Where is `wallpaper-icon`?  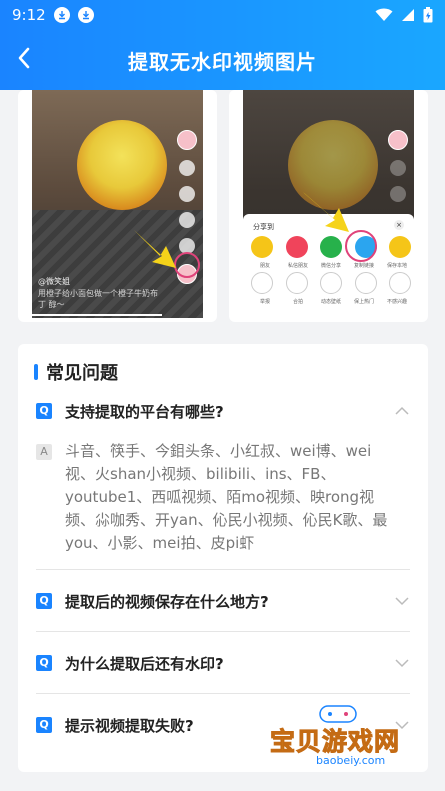
wallpaper-icon is located at coordinates (331, 283).